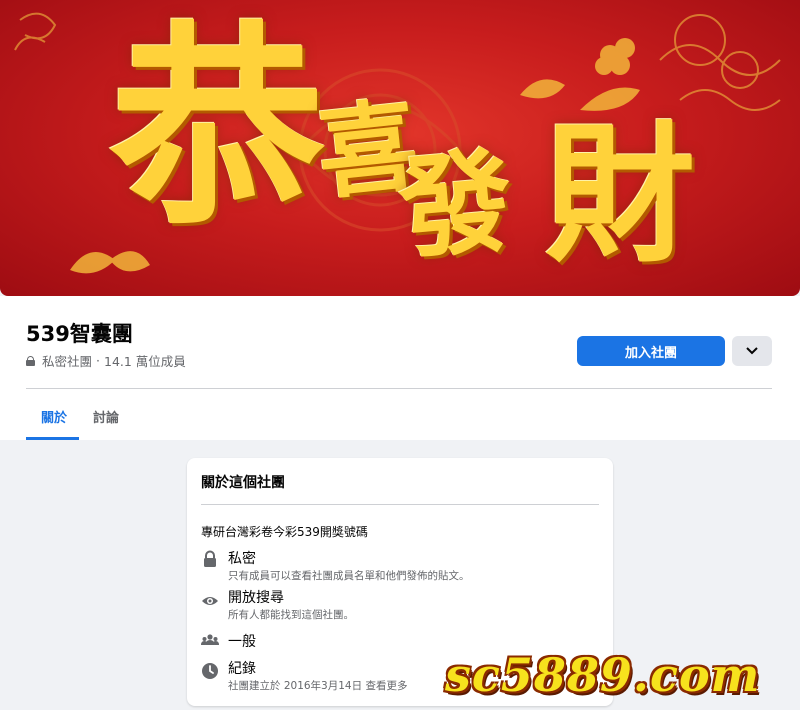  I want to click on chevron-down-icon, so click(752, 351).